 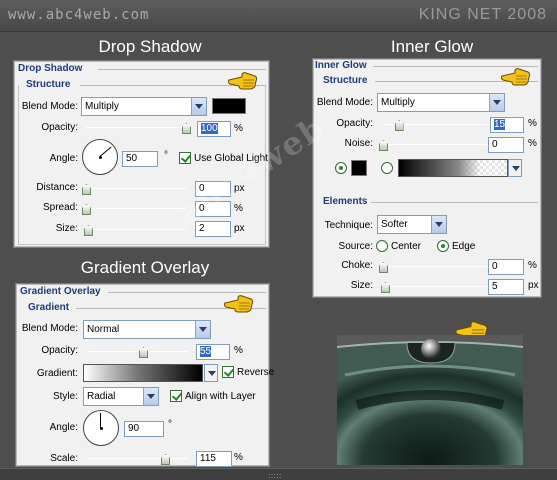 I want to click on noise-slider, so click(x=433, y=145).